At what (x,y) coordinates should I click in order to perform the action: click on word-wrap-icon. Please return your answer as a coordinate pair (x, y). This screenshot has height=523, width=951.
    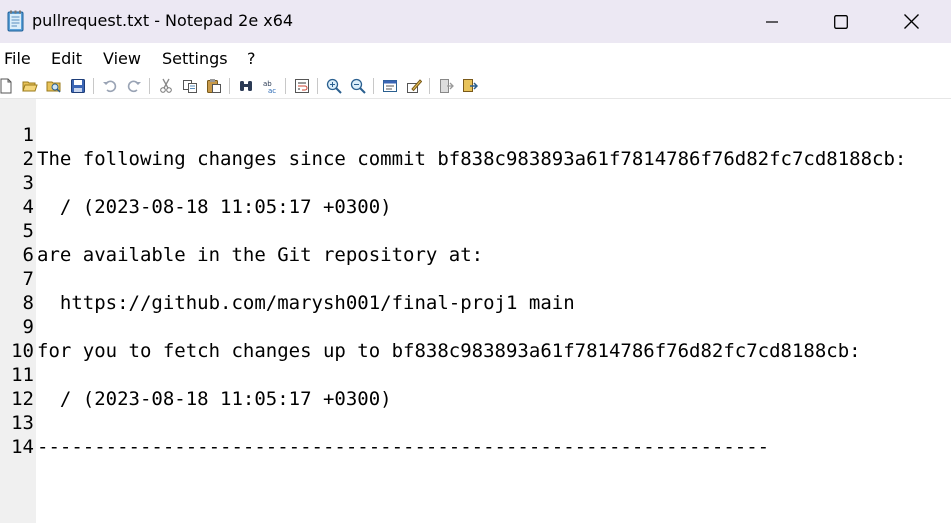
    Looking at the image, I should click on (302, 86).